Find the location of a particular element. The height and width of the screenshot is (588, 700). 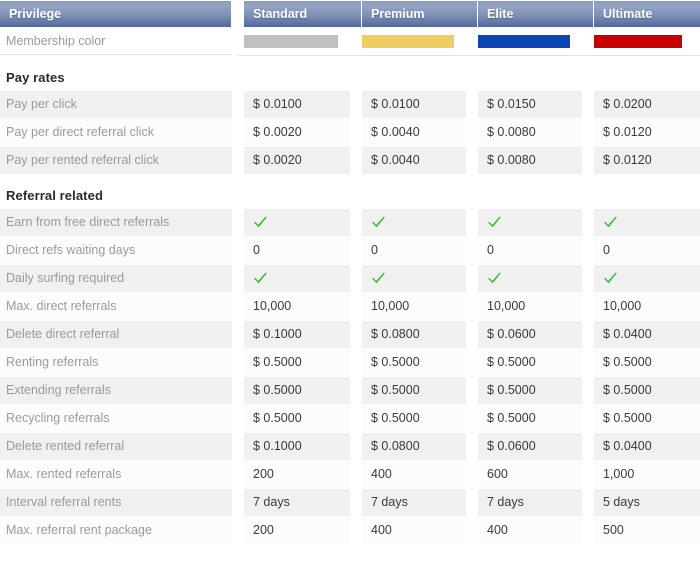

privilege-value-ultimate-content: $ 0.0120 is located at coordinates (647, 132).